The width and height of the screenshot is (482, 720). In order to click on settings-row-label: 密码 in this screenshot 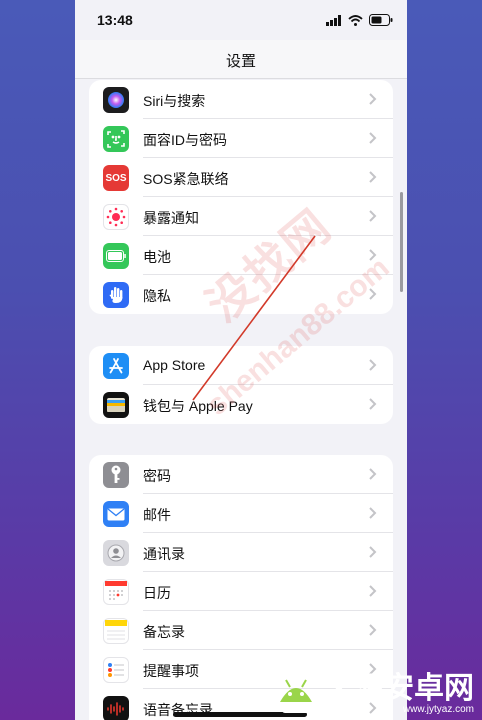, I will do `click(157, 476)`.